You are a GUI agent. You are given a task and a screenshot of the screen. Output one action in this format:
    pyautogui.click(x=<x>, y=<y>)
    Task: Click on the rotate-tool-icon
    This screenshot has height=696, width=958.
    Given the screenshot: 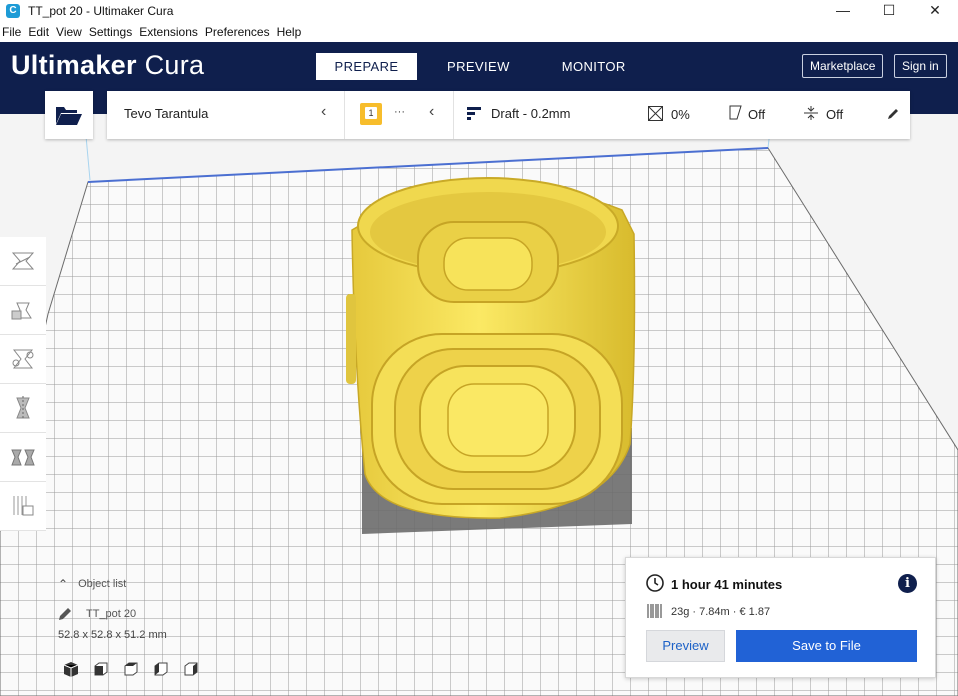 What is the action you would take?
    pyautogui.click(x=23, y=359)
    